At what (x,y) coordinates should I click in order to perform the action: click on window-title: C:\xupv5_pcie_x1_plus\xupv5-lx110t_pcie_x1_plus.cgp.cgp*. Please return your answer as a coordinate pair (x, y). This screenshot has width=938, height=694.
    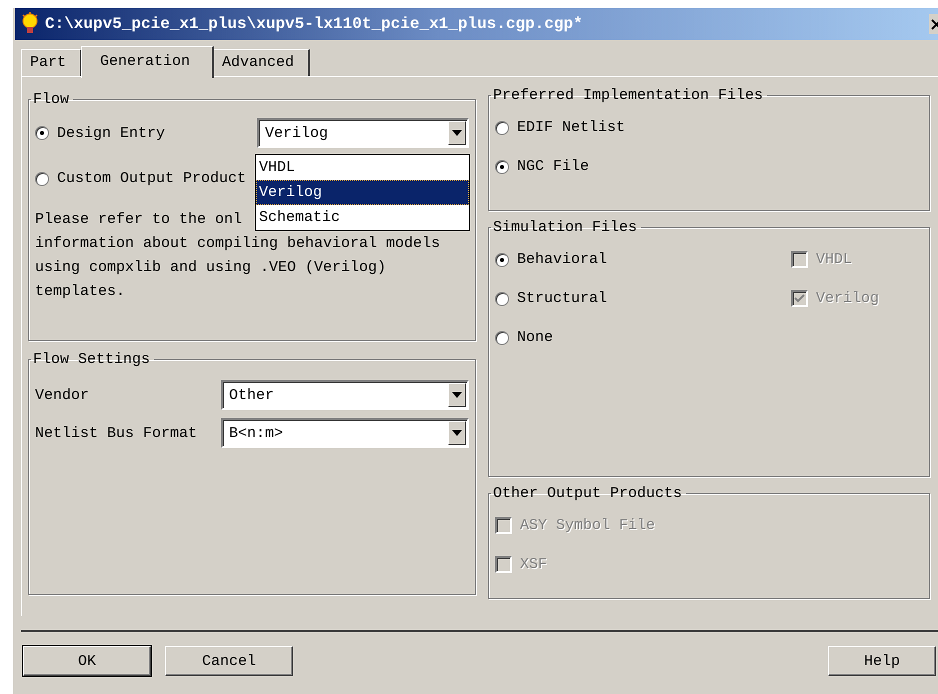
    Looking at the image, I should click on (314, 24).